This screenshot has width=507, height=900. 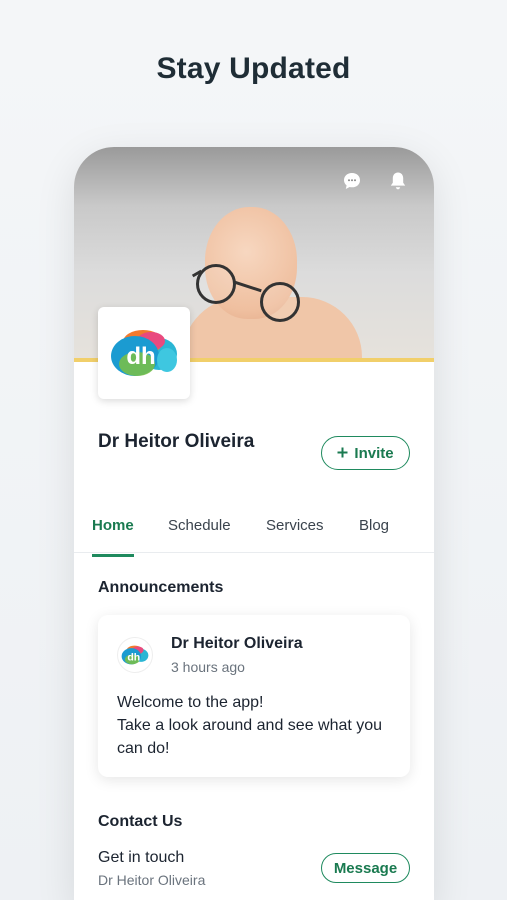 What do you see at coordinates (365, 868) in the screenshot?
I see `message-button: Message` at bounding box center [365, 868].